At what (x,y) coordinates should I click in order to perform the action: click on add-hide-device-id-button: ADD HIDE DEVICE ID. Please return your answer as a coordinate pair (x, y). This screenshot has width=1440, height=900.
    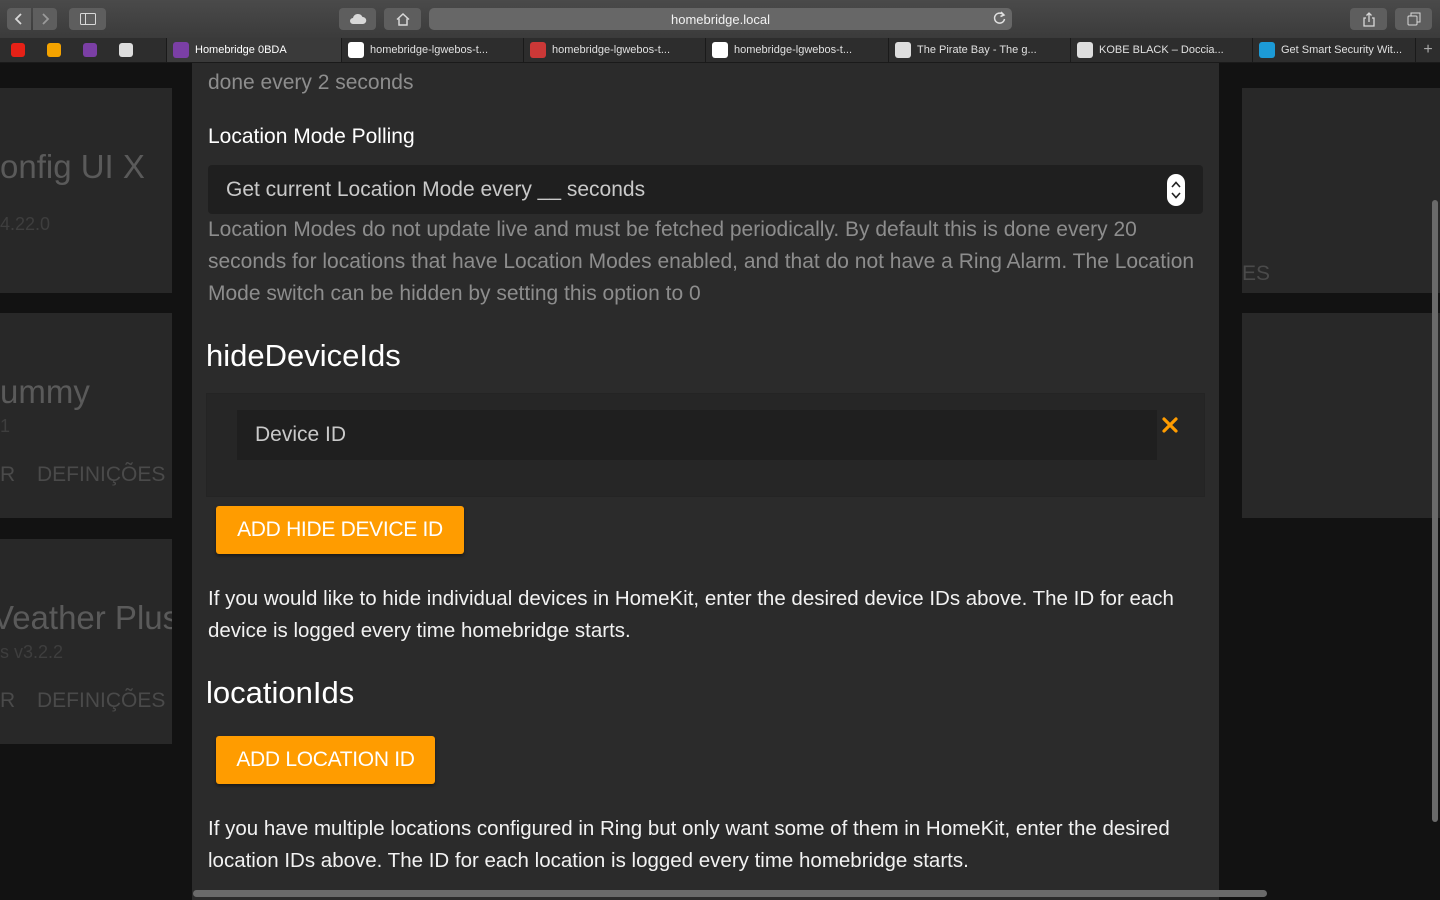
    Looking at the image, I should click on (340, 530).